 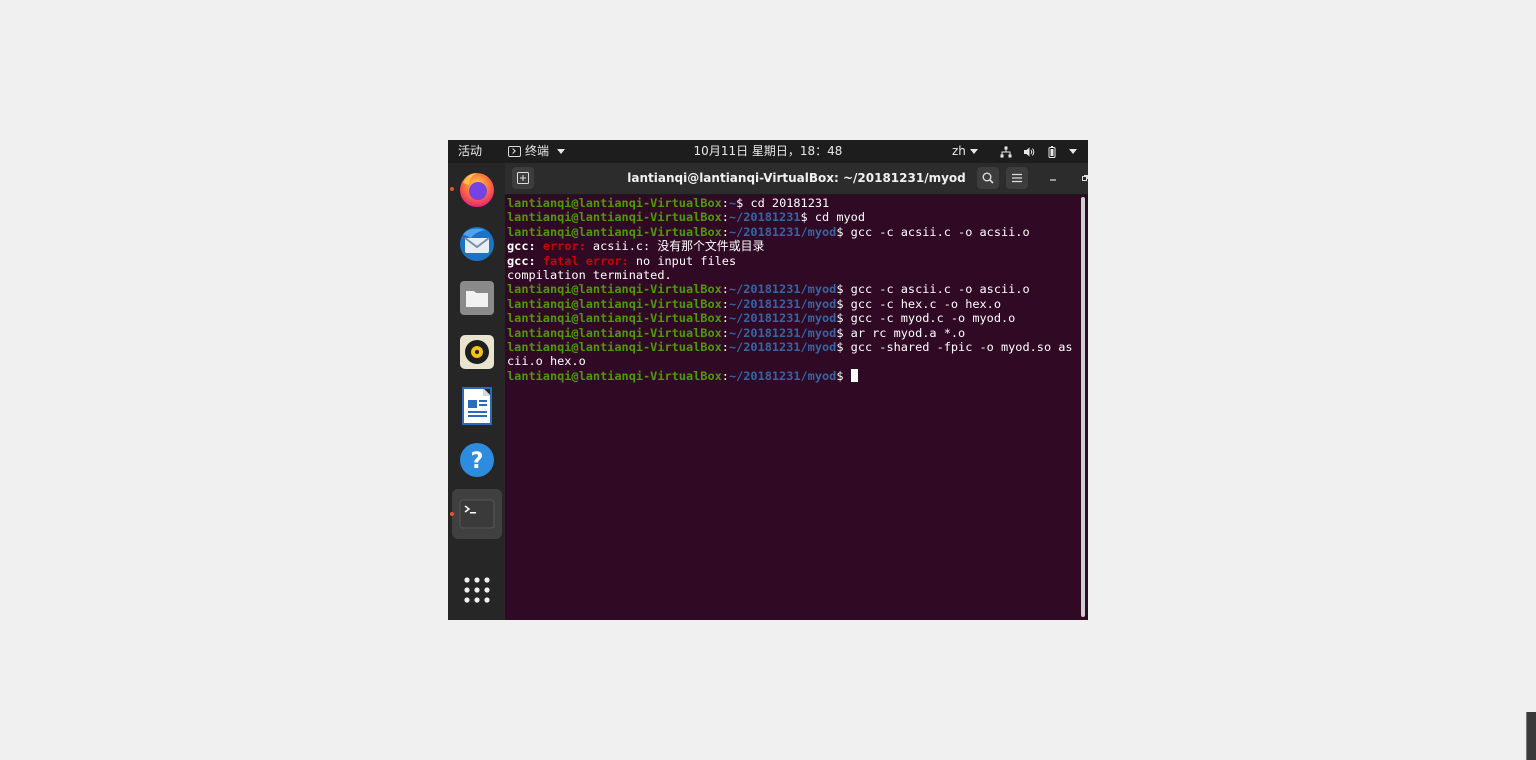 I want to click on error-label: error:, so click(x=564, y=246).